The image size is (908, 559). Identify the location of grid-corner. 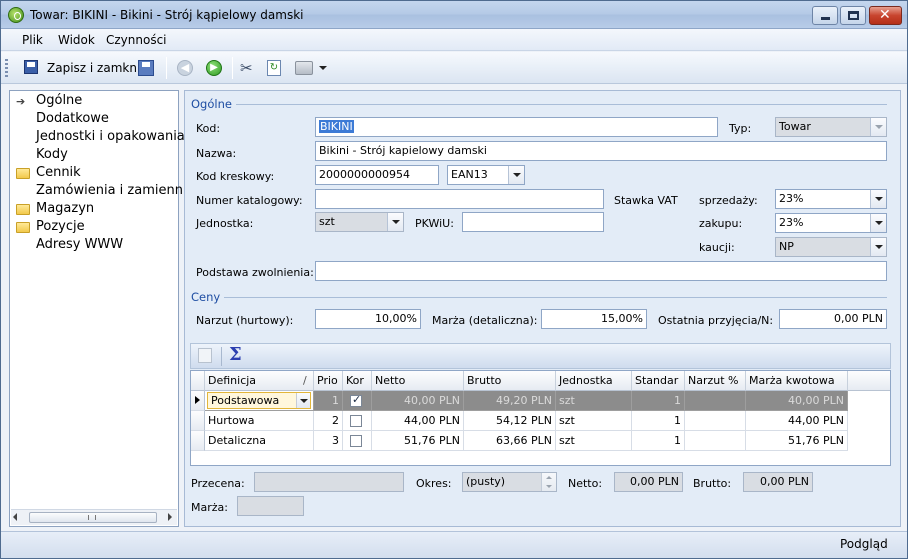
(198, 381).